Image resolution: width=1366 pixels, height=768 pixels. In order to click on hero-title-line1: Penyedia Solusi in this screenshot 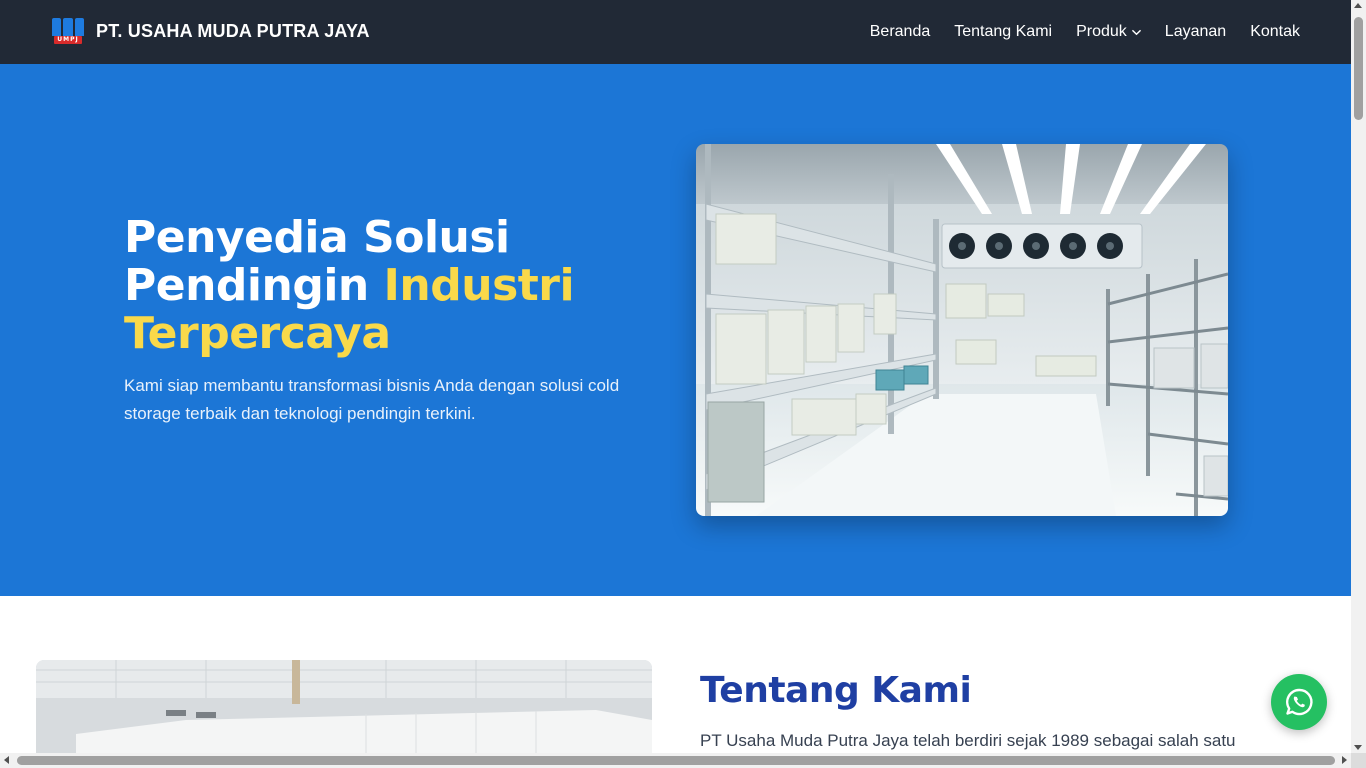, I will do `click(317, 237)`.